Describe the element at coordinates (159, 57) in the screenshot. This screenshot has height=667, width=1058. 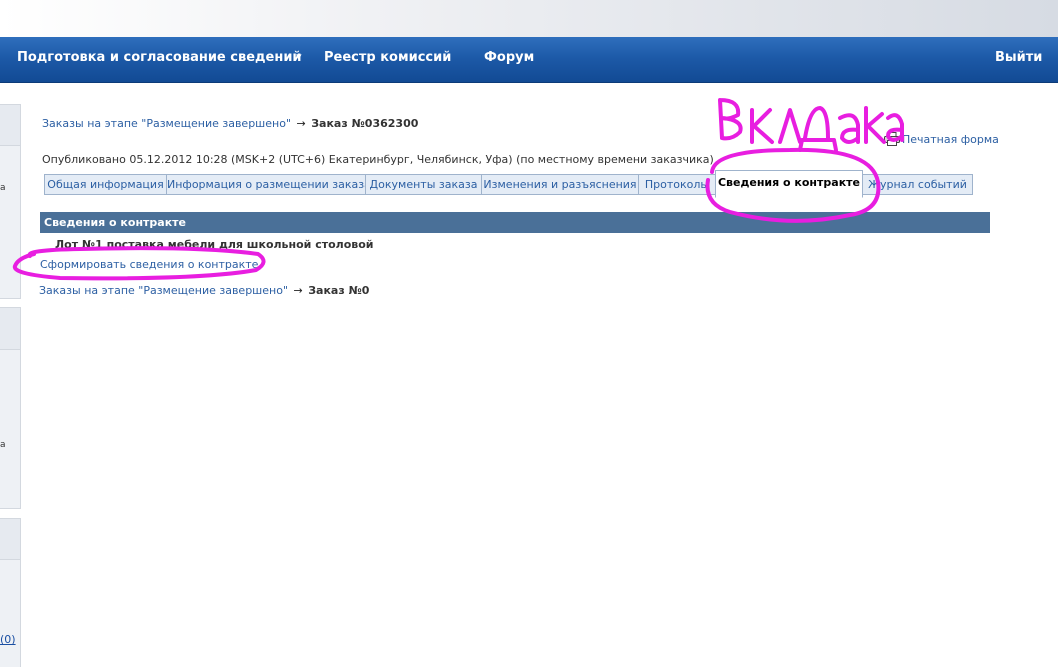
I see `nav-item-preparation: Подготовка и согласование сведений` at that location.